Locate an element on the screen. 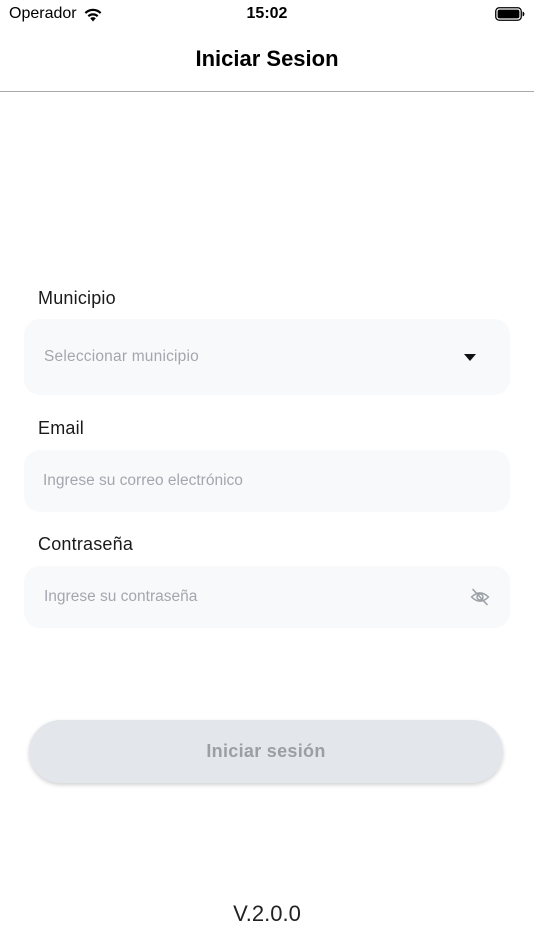  eye-slash-icon is located at coordinates (480, 597).